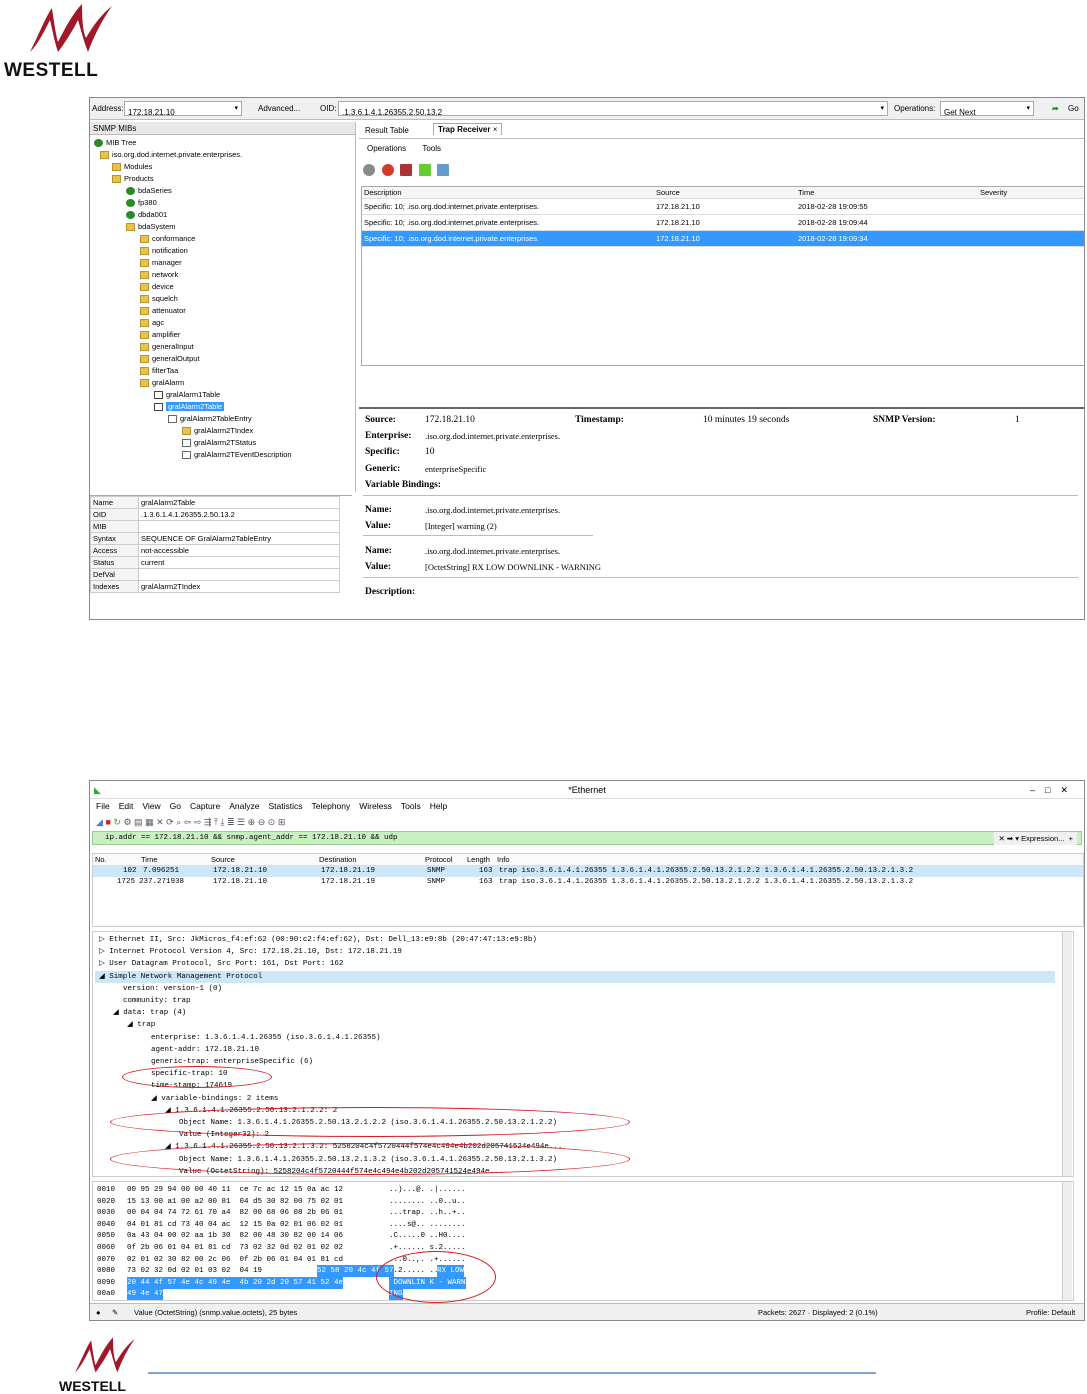 The width and height of the screenshot is (1087, 1394). What do you see at coordinates (103, 806) in the screenshot?
I see `menu-item: File` at bounding box center [103, 806].